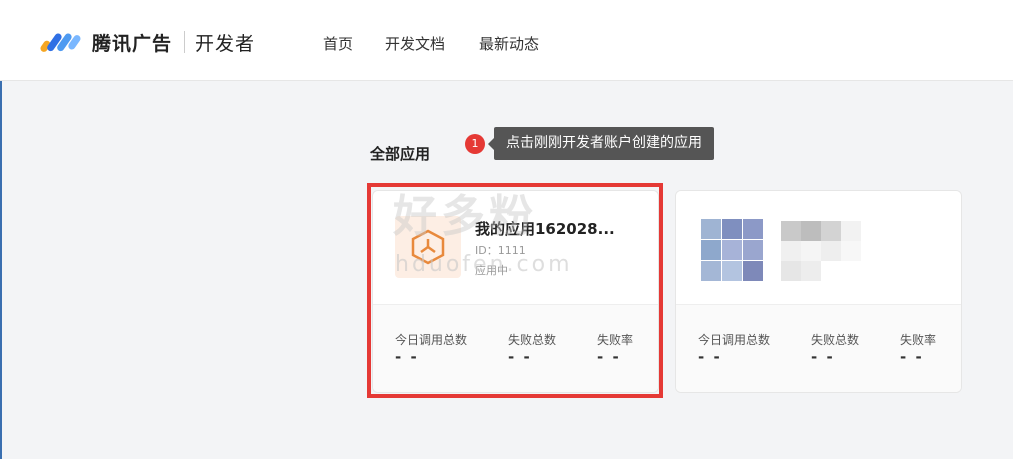 The width and height of the screenshot is (1013, 459). Describe the element at coordinates (132, 42) in the screenshot. I see `brand-name: 腾讯广告` at that location.